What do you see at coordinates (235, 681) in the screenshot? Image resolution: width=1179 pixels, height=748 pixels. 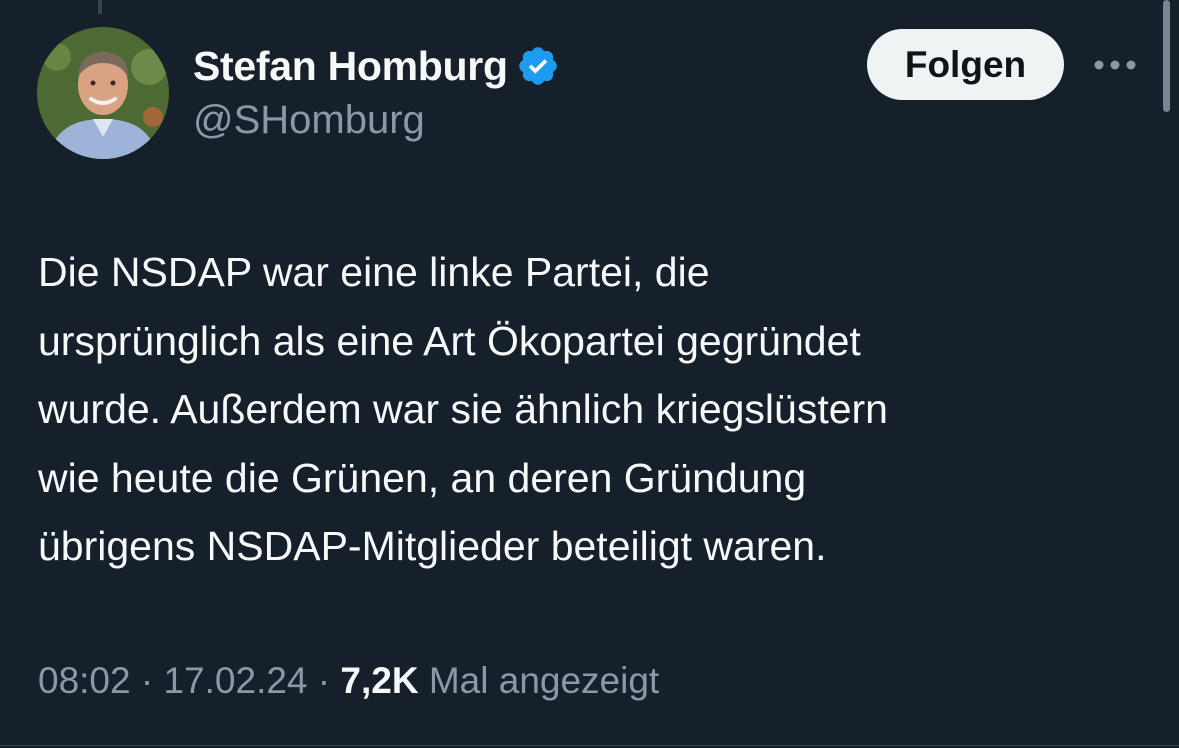 I see `tweet-date: 17.02.24` at bounding box center [235, 681].